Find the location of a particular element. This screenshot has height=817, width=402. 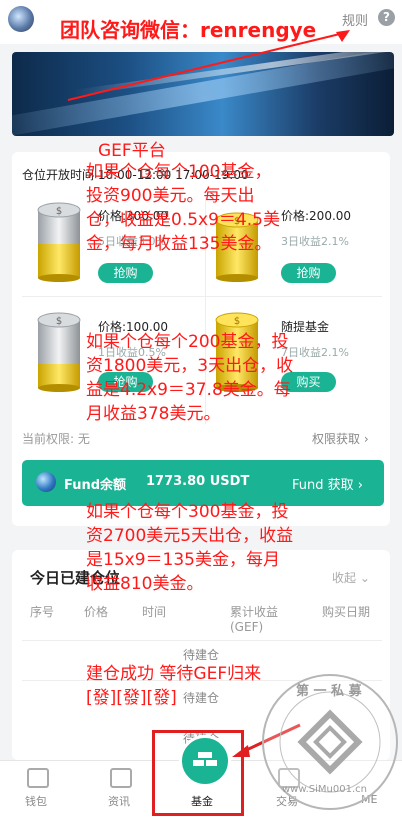

collapse-label: 收起 is located at coordinates (344, 578).